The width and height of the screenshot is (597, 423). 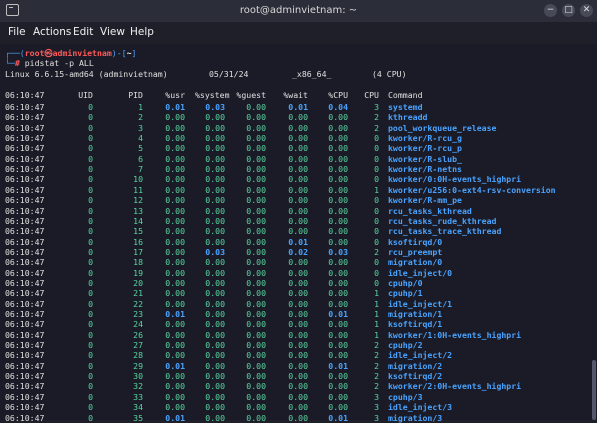 I want to click on cell-pid: 15, so click(x=138, y=231).